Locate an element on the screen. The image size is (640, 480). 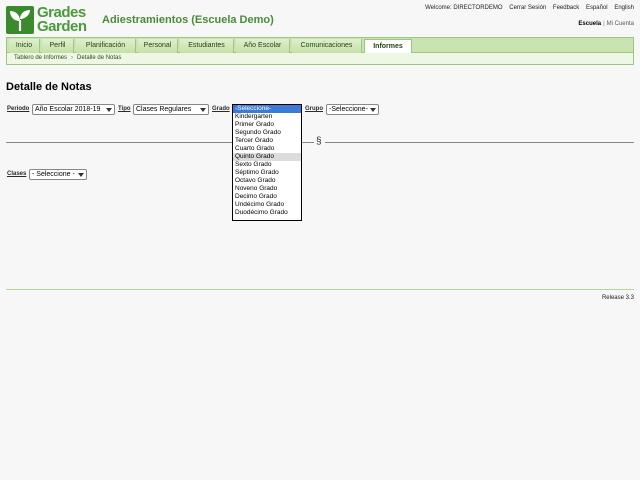
clases-select-value: - Seleccione - is located at coordinates (53, 174).